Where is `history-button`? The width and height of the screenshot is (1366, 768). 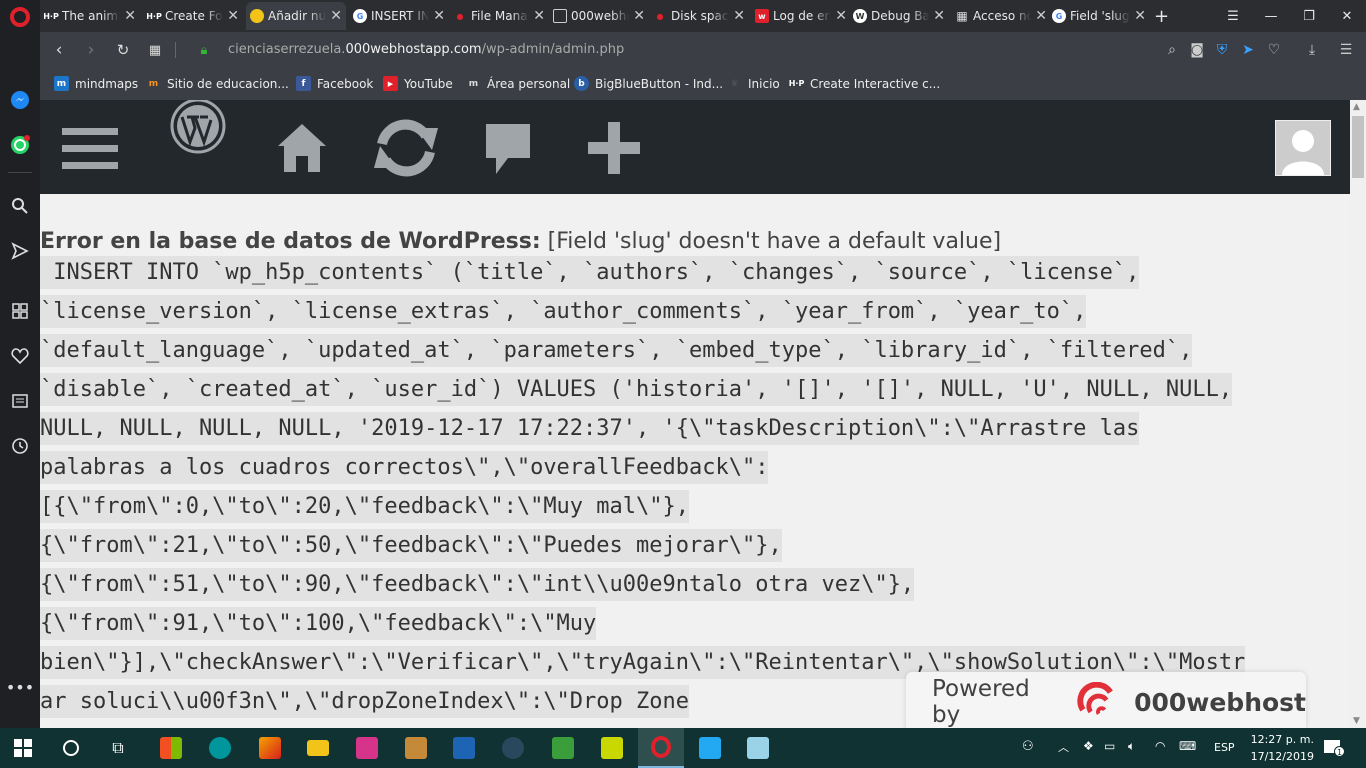
history-button is located at coordinates (20, 446).